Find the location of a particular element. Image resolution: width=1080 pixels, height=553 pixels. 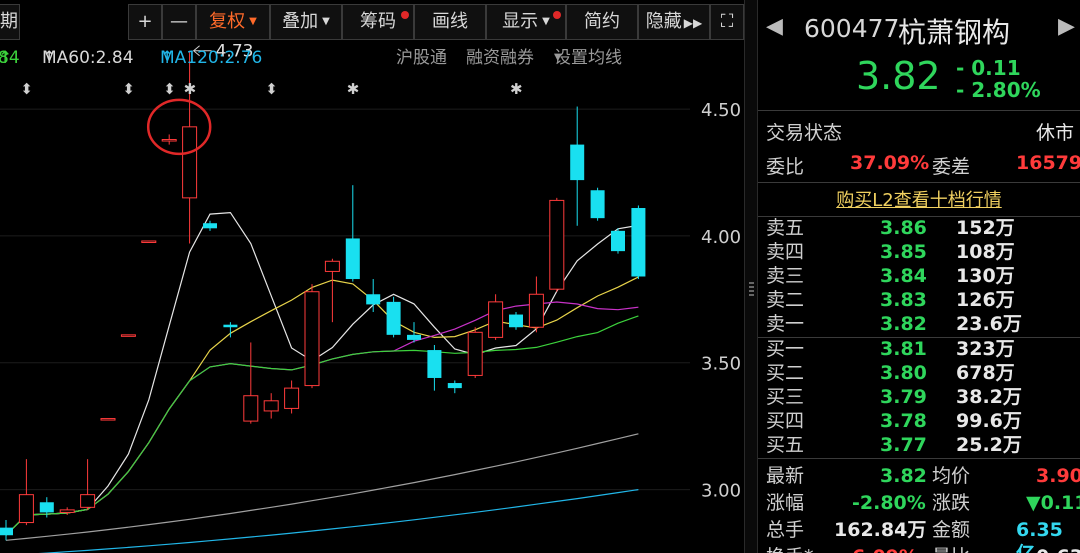

book-level-label: 卖四 is located at coordinates (785, 252).